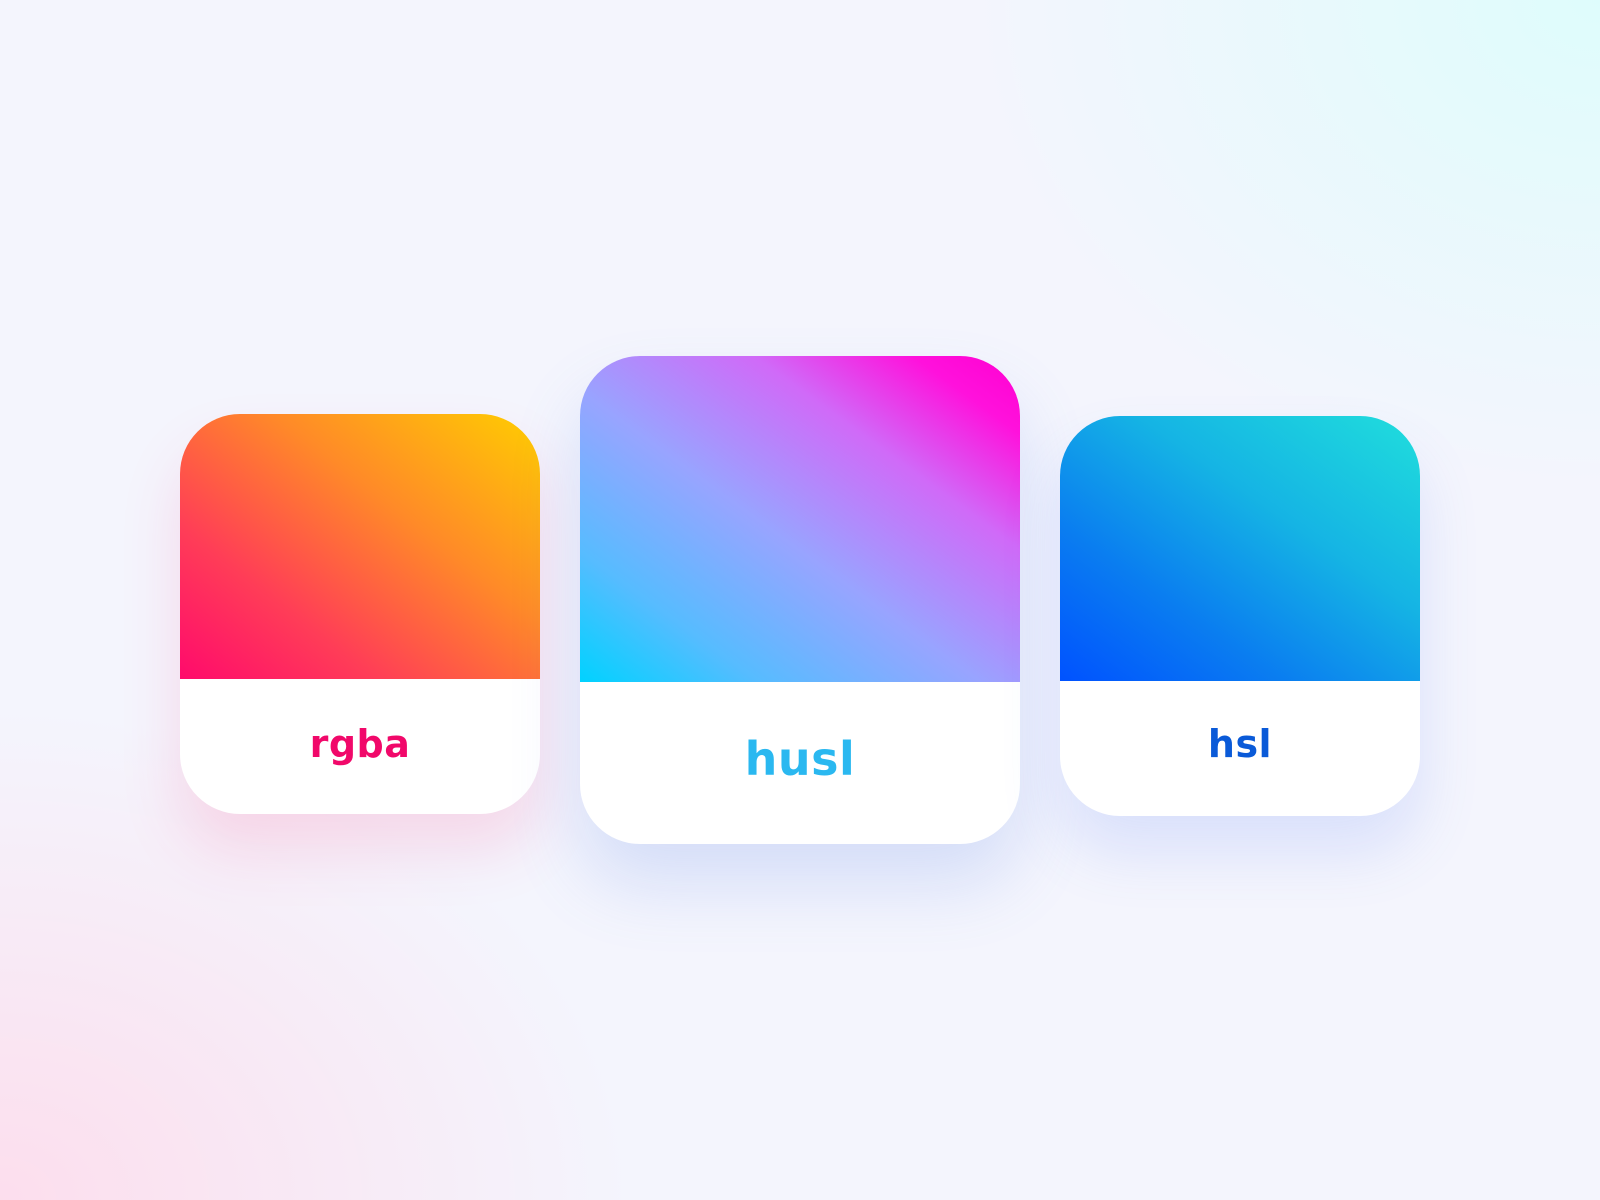 This screenshot has width=1600, height=1200. What do you see at coordinates (360, 546) in the screenshot?
I see `gradient-swatch-rgba` at bounding box center [360, 546].